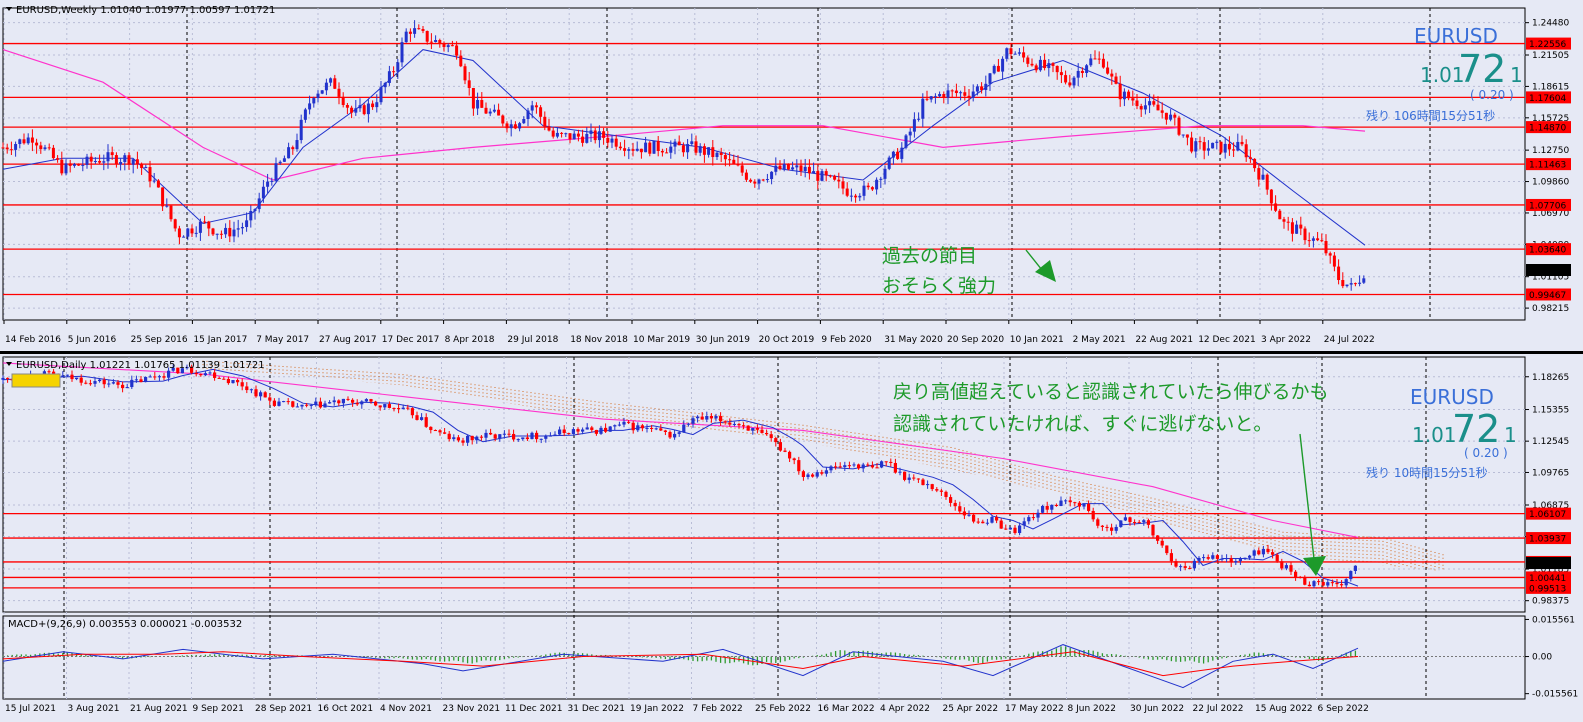 Image resolution: width=1583 pixels, height=722 pixels. What do you see at coordinates (1476, 429) in the screenshot?
I see `price-big: 72` at bounding box center [1476, 429].